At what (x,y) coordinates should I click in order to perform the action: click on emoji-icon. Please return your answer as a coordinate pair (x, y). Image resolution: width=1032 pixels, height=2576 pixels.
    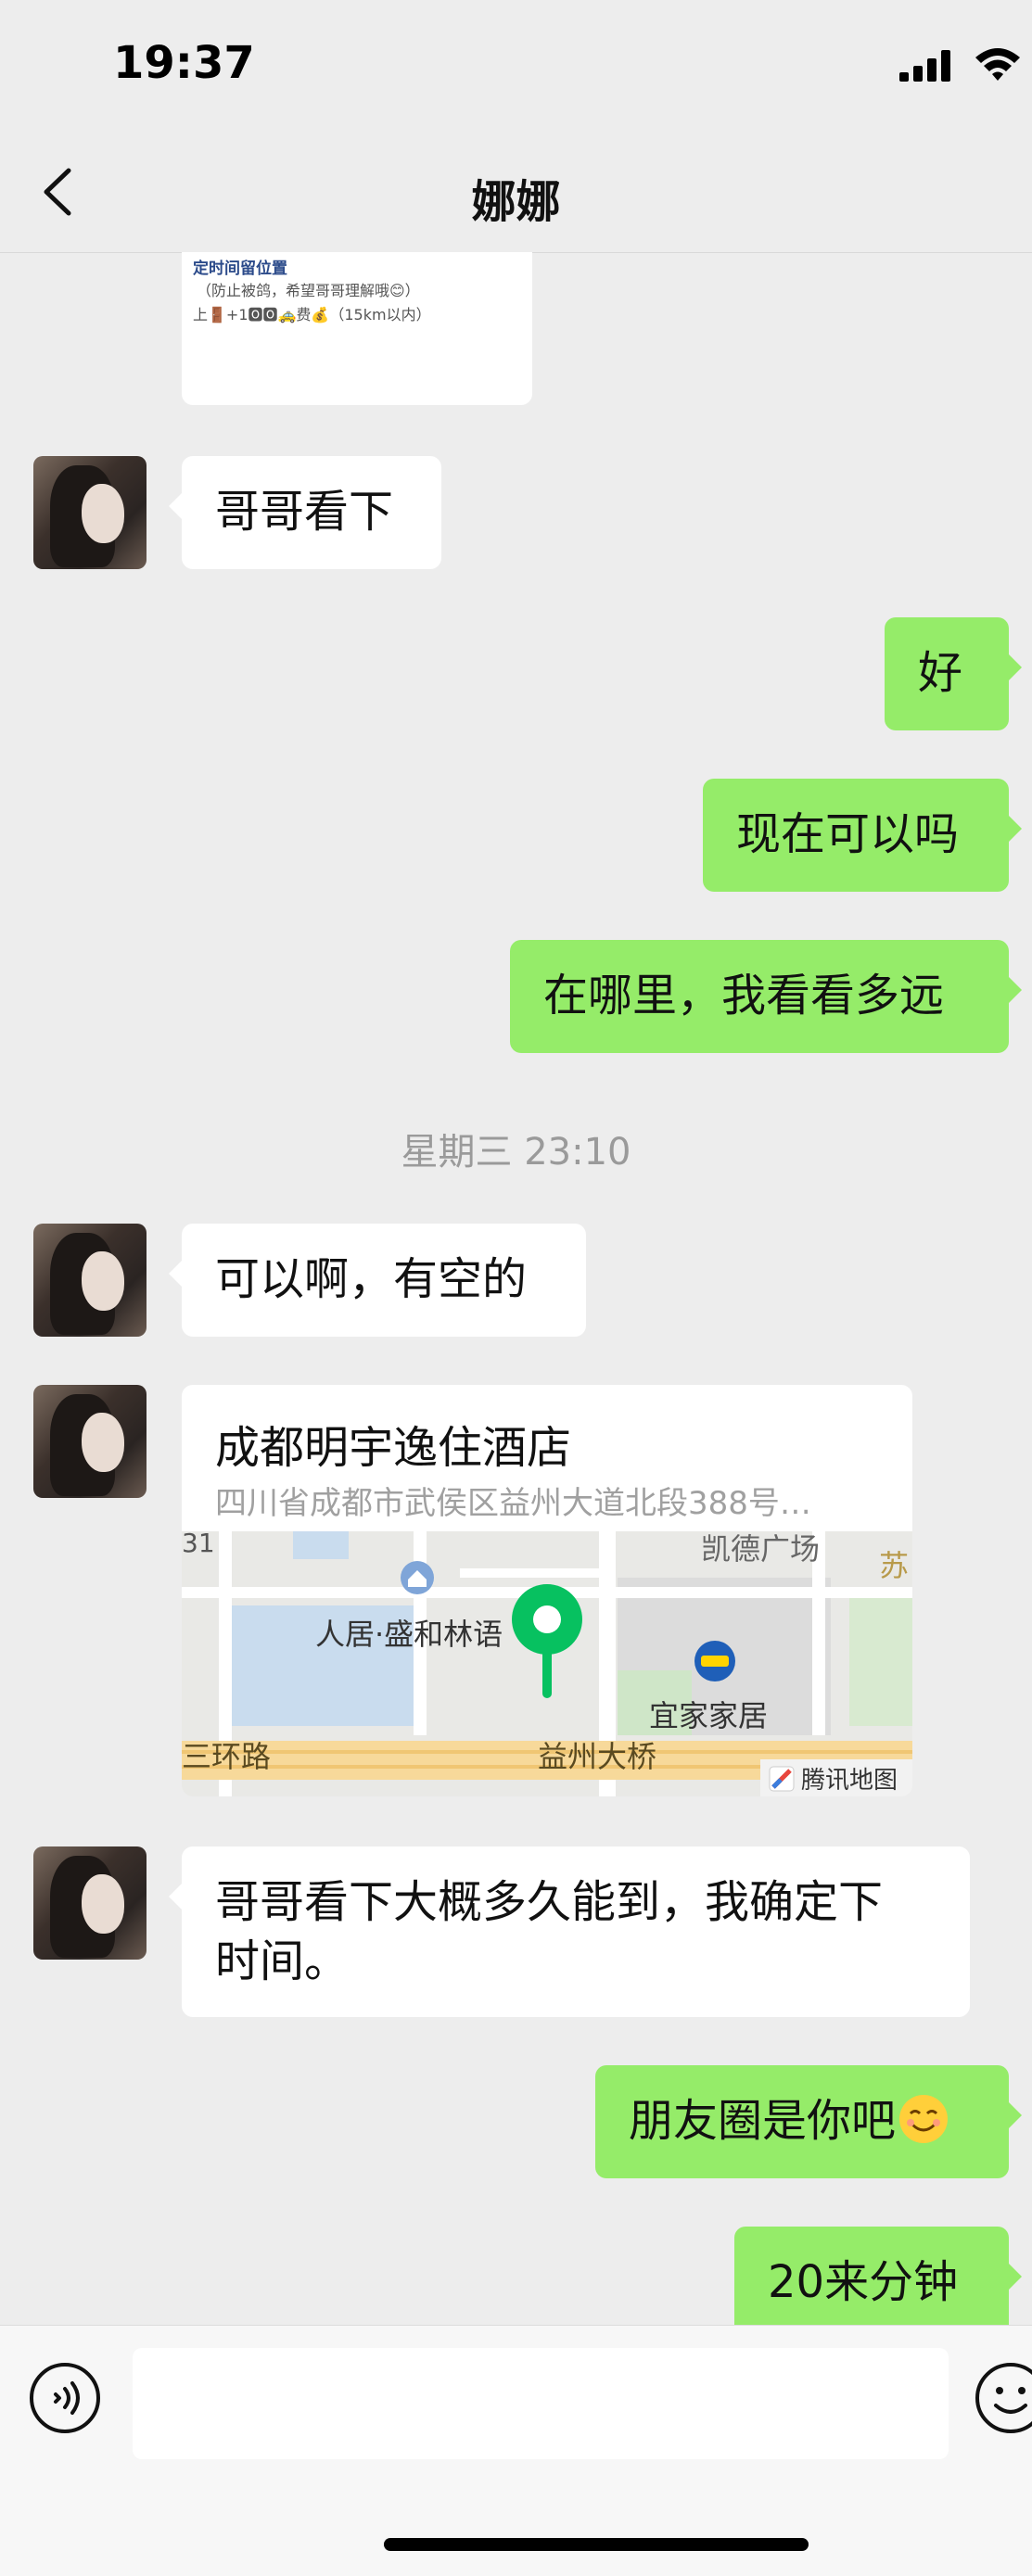
    Looking at the image, I should click on (1003, 2398).